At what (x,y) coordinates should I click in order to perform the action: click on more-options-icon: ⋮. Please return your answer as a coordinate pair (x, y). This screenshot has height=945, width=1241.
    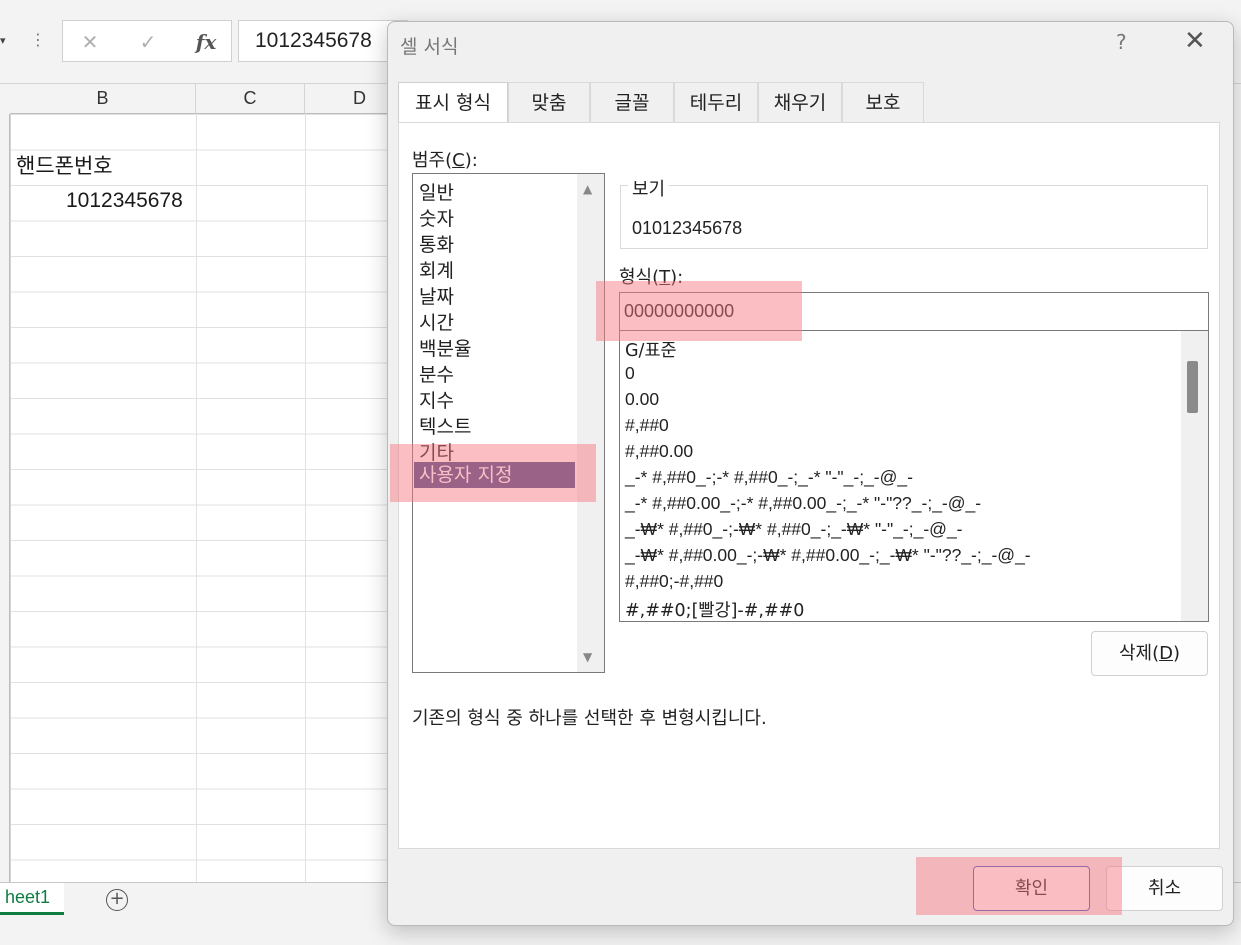
    Looking at the image, I should click on (38, 39).